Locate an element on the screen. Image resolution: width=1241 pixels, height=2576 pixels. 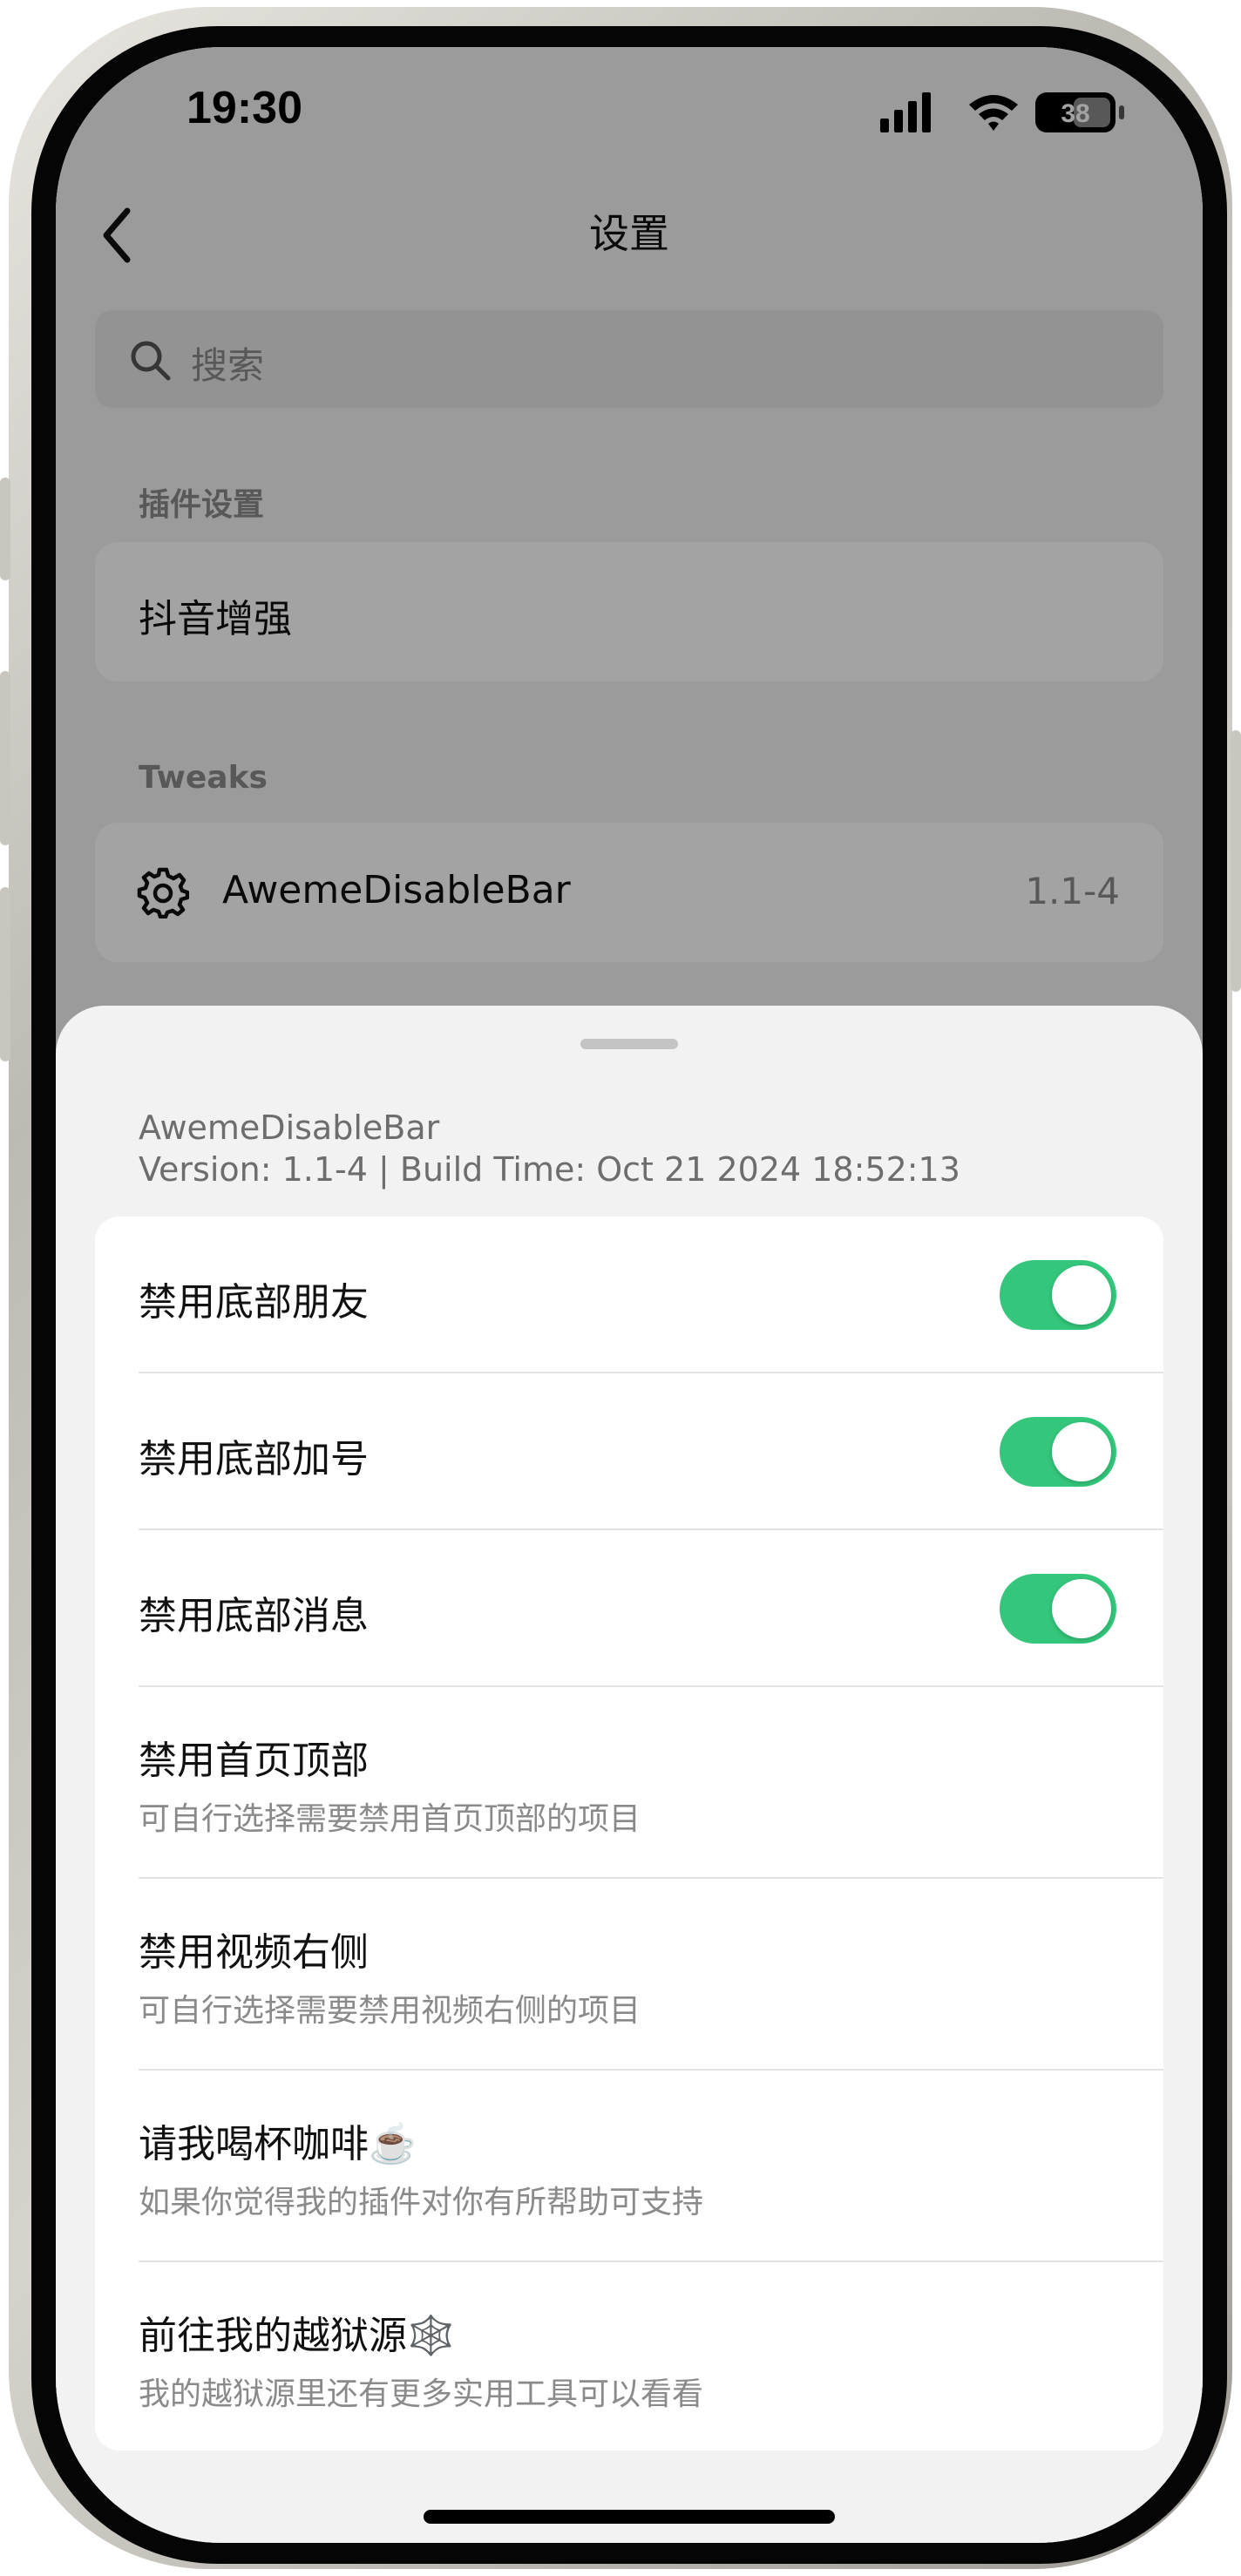
toggle-disable-plus is located at coordinates (1058, 1452).